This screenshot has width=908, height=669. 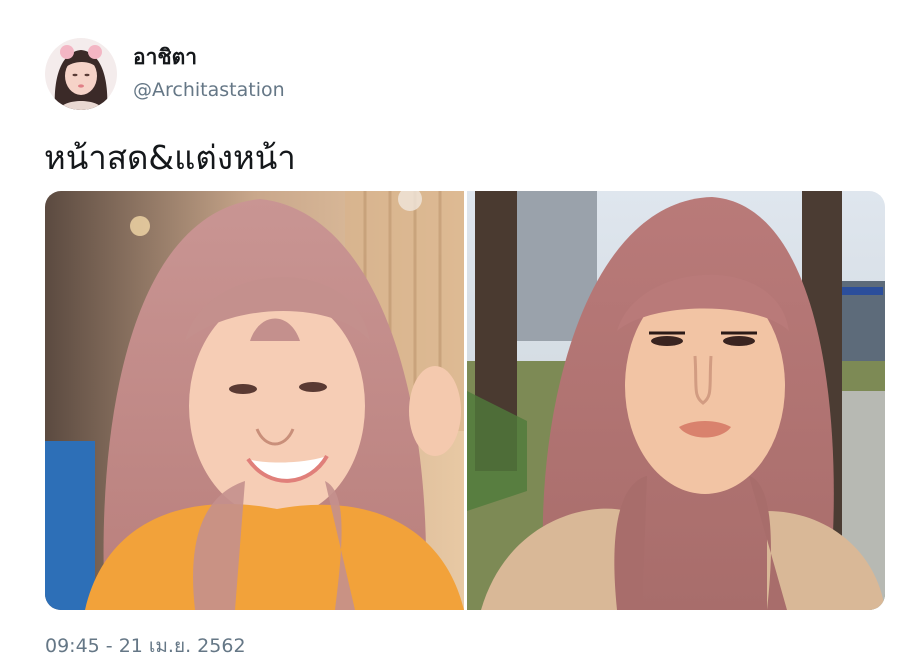 I want to click on tweet-timestamp: 09:45 - 21 เม.ย. 2562, so click(x=145, y=646).